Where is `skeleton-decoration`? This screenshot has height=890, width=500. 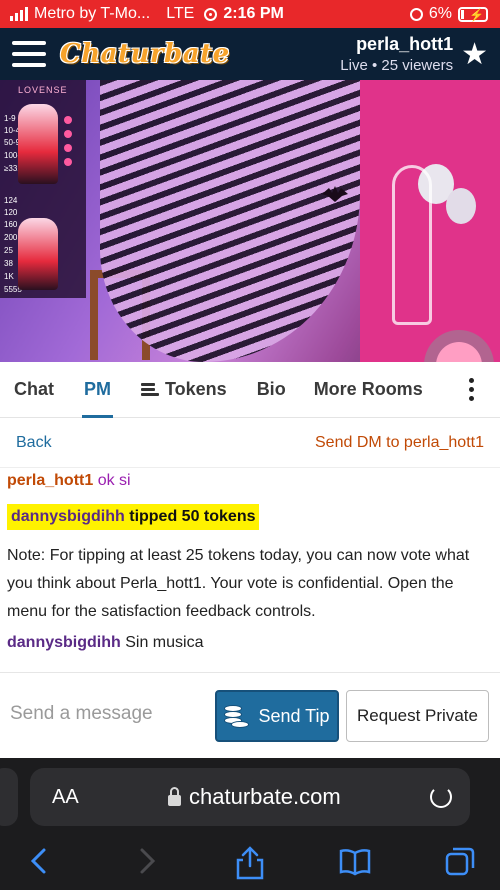
skeleton-decoration is located at coordinates (412, 245).